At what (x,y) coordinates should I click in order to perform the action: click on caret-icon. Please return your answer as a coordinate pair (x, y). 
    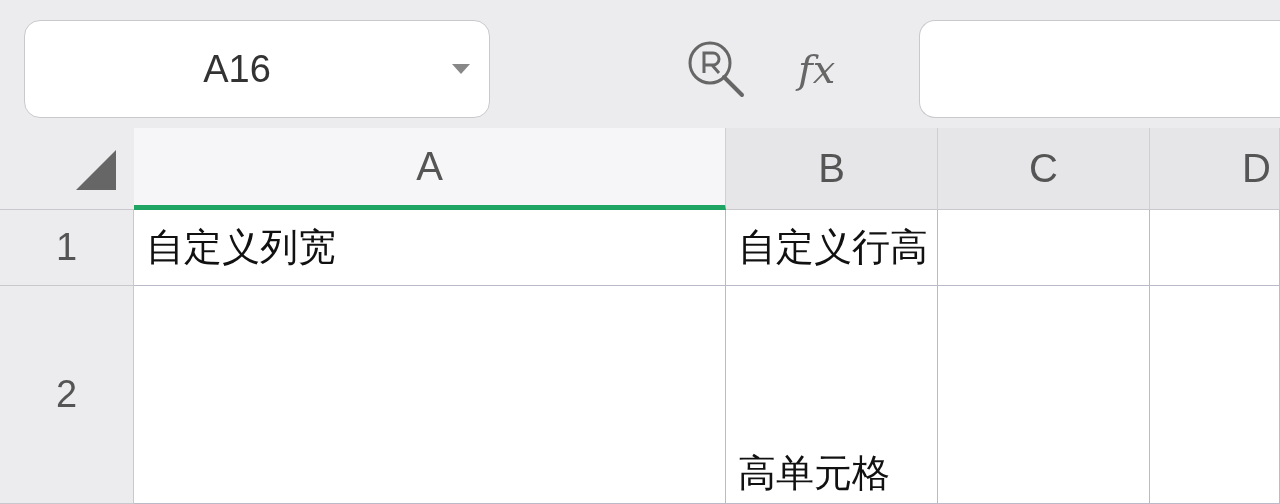
    Looking at the image, I should click on (461, 69).